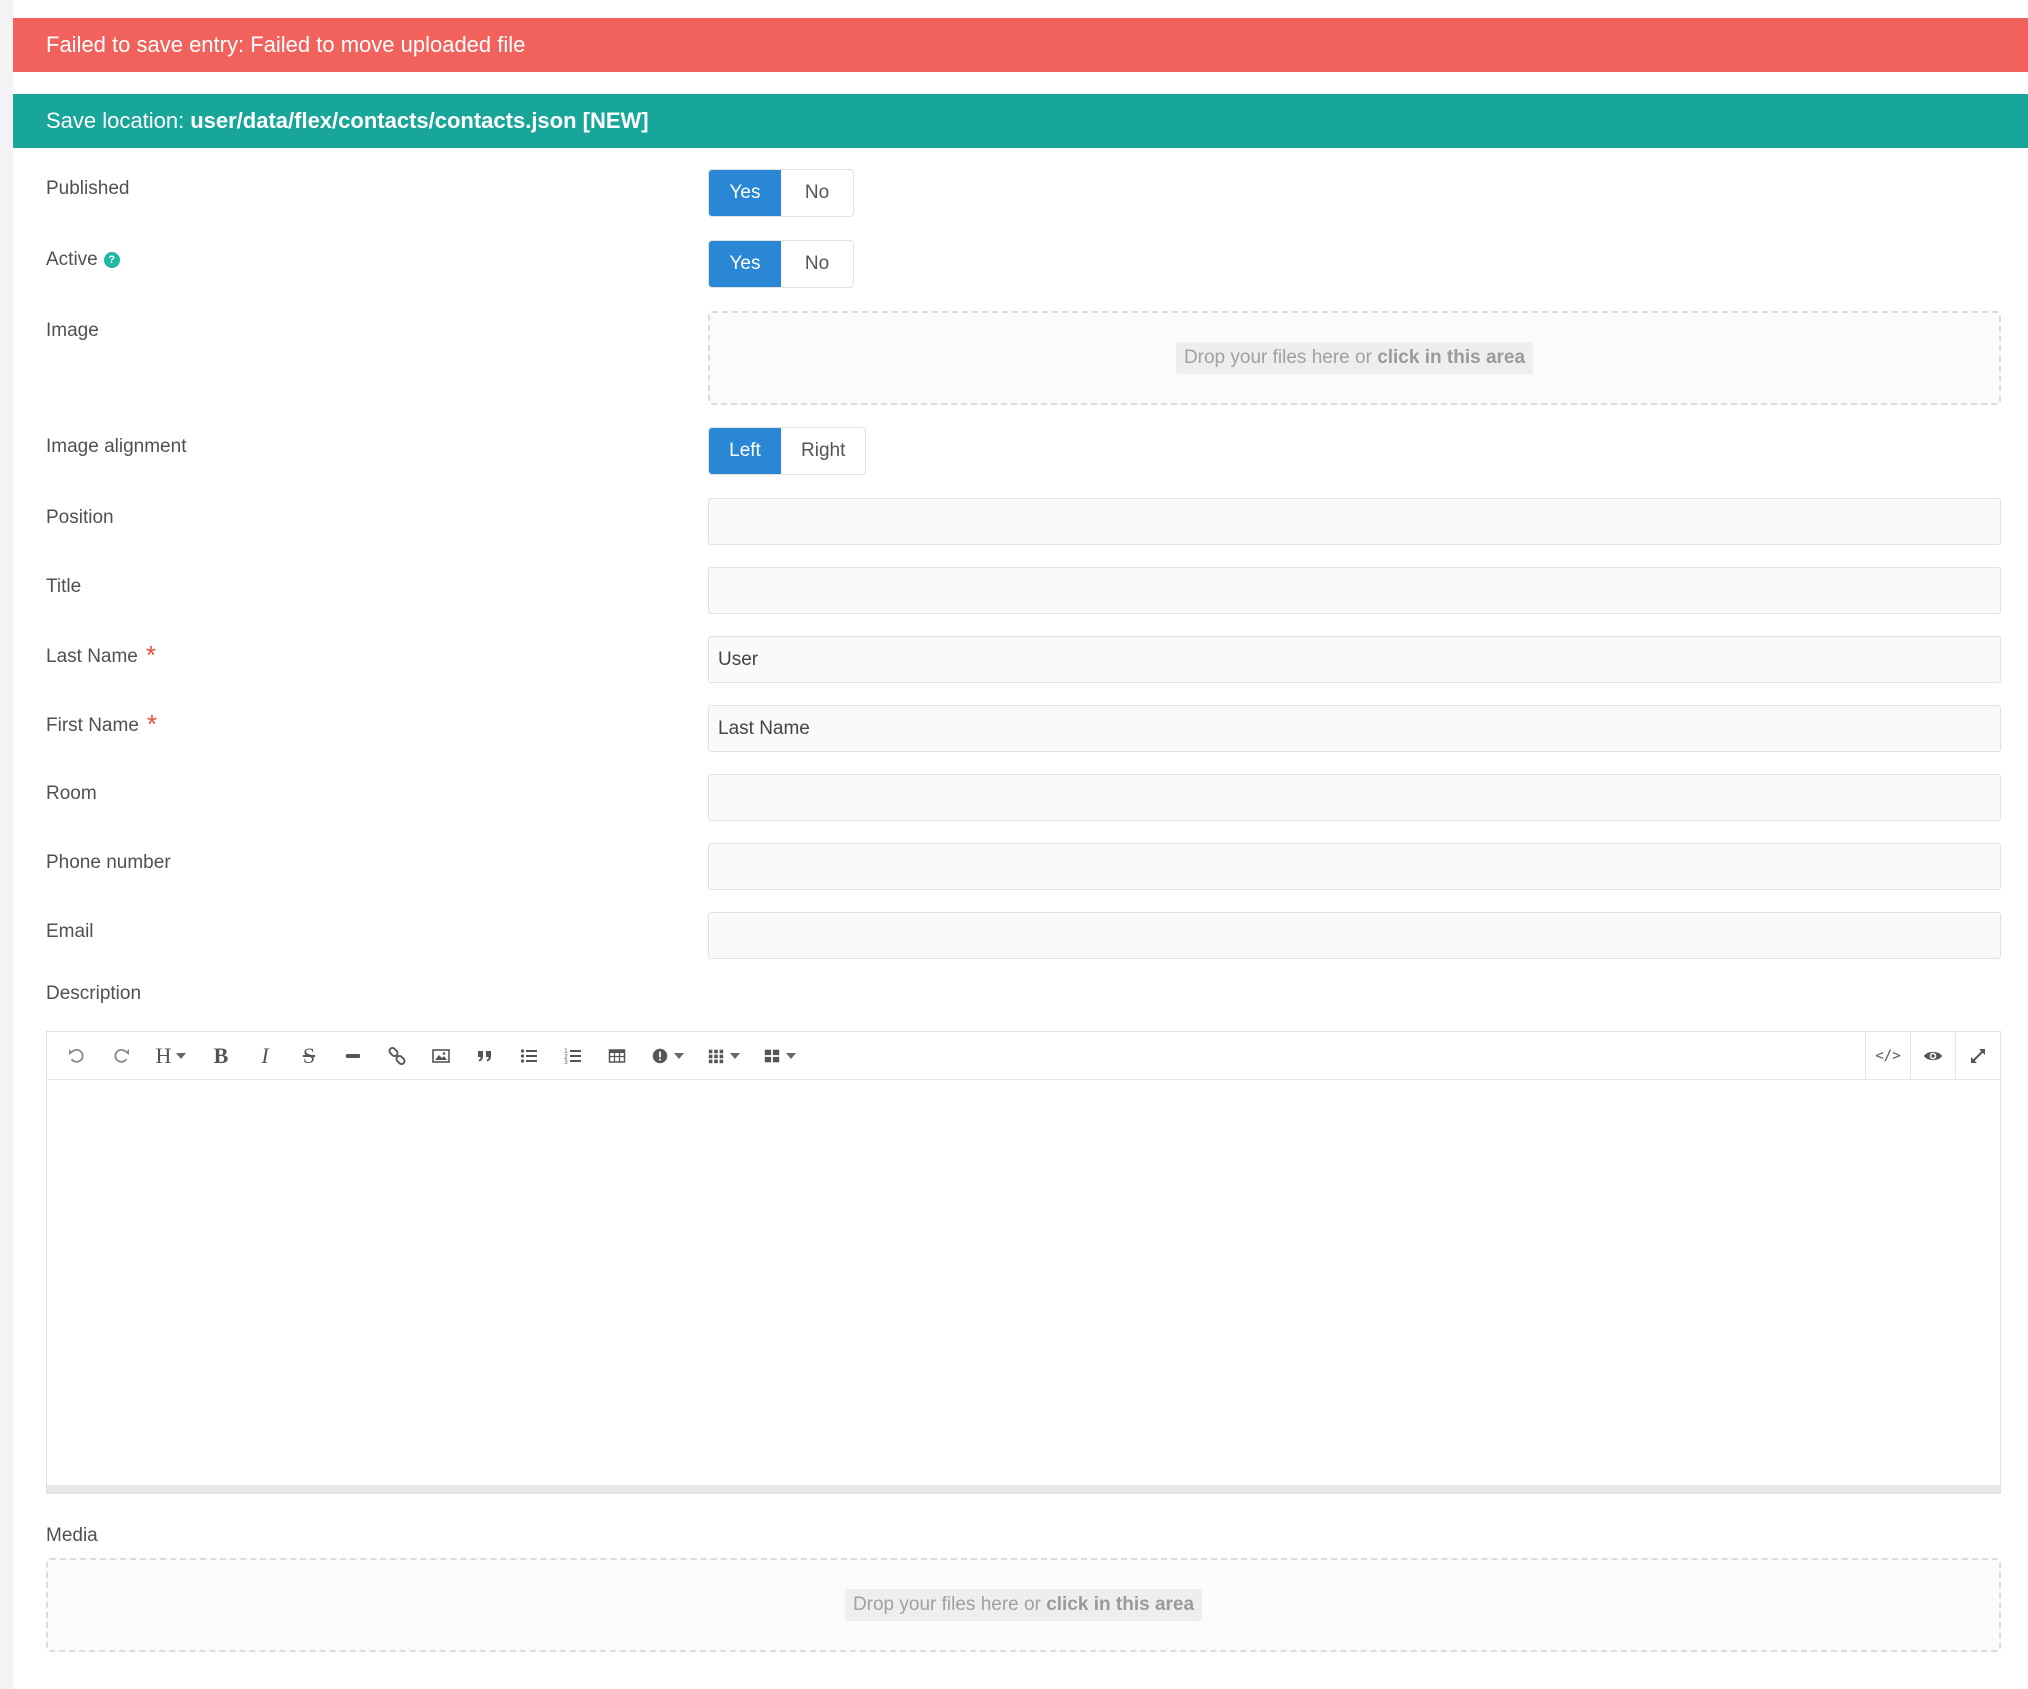 The height and width of the screenshot is (1689, 2028). I want to click on italic-icon: I, so click(265, 1055).